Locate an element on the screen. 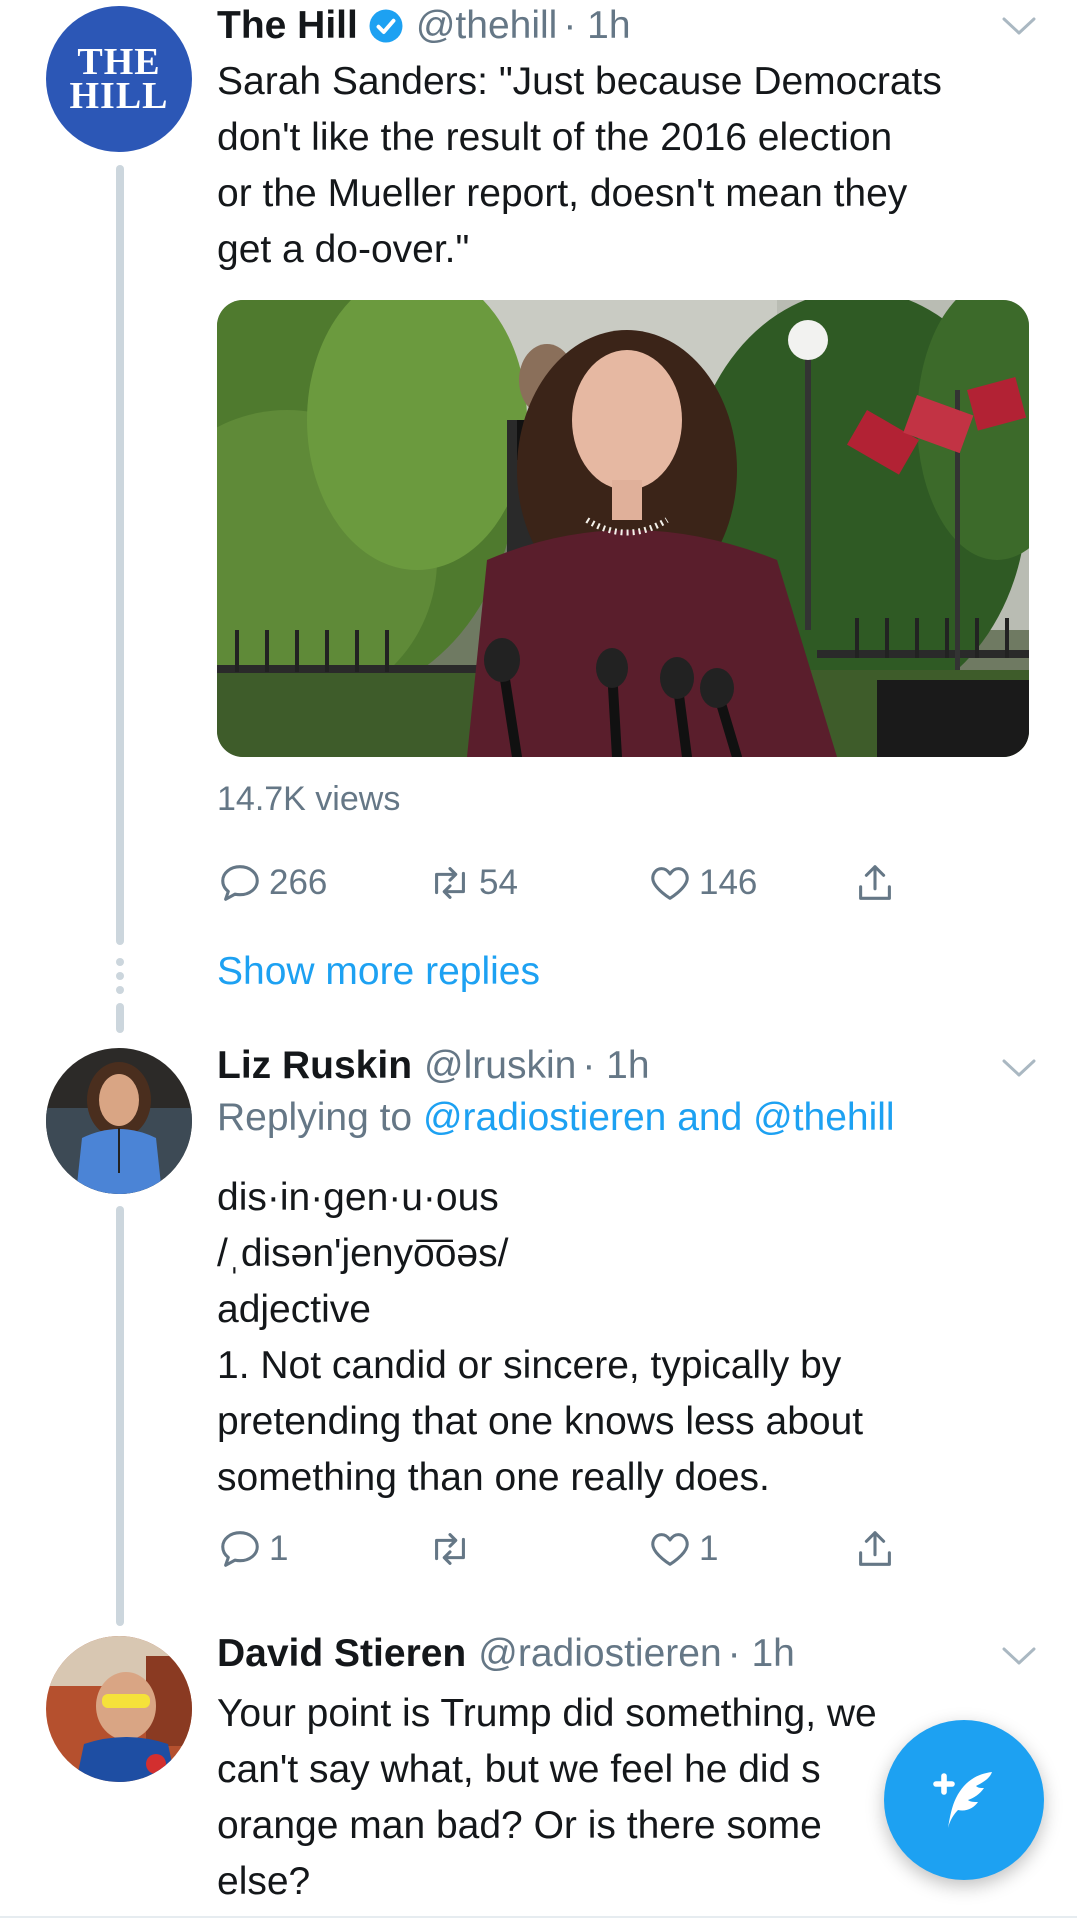  author-name: Liz Ruskin is located at coordinates (314, 1066).